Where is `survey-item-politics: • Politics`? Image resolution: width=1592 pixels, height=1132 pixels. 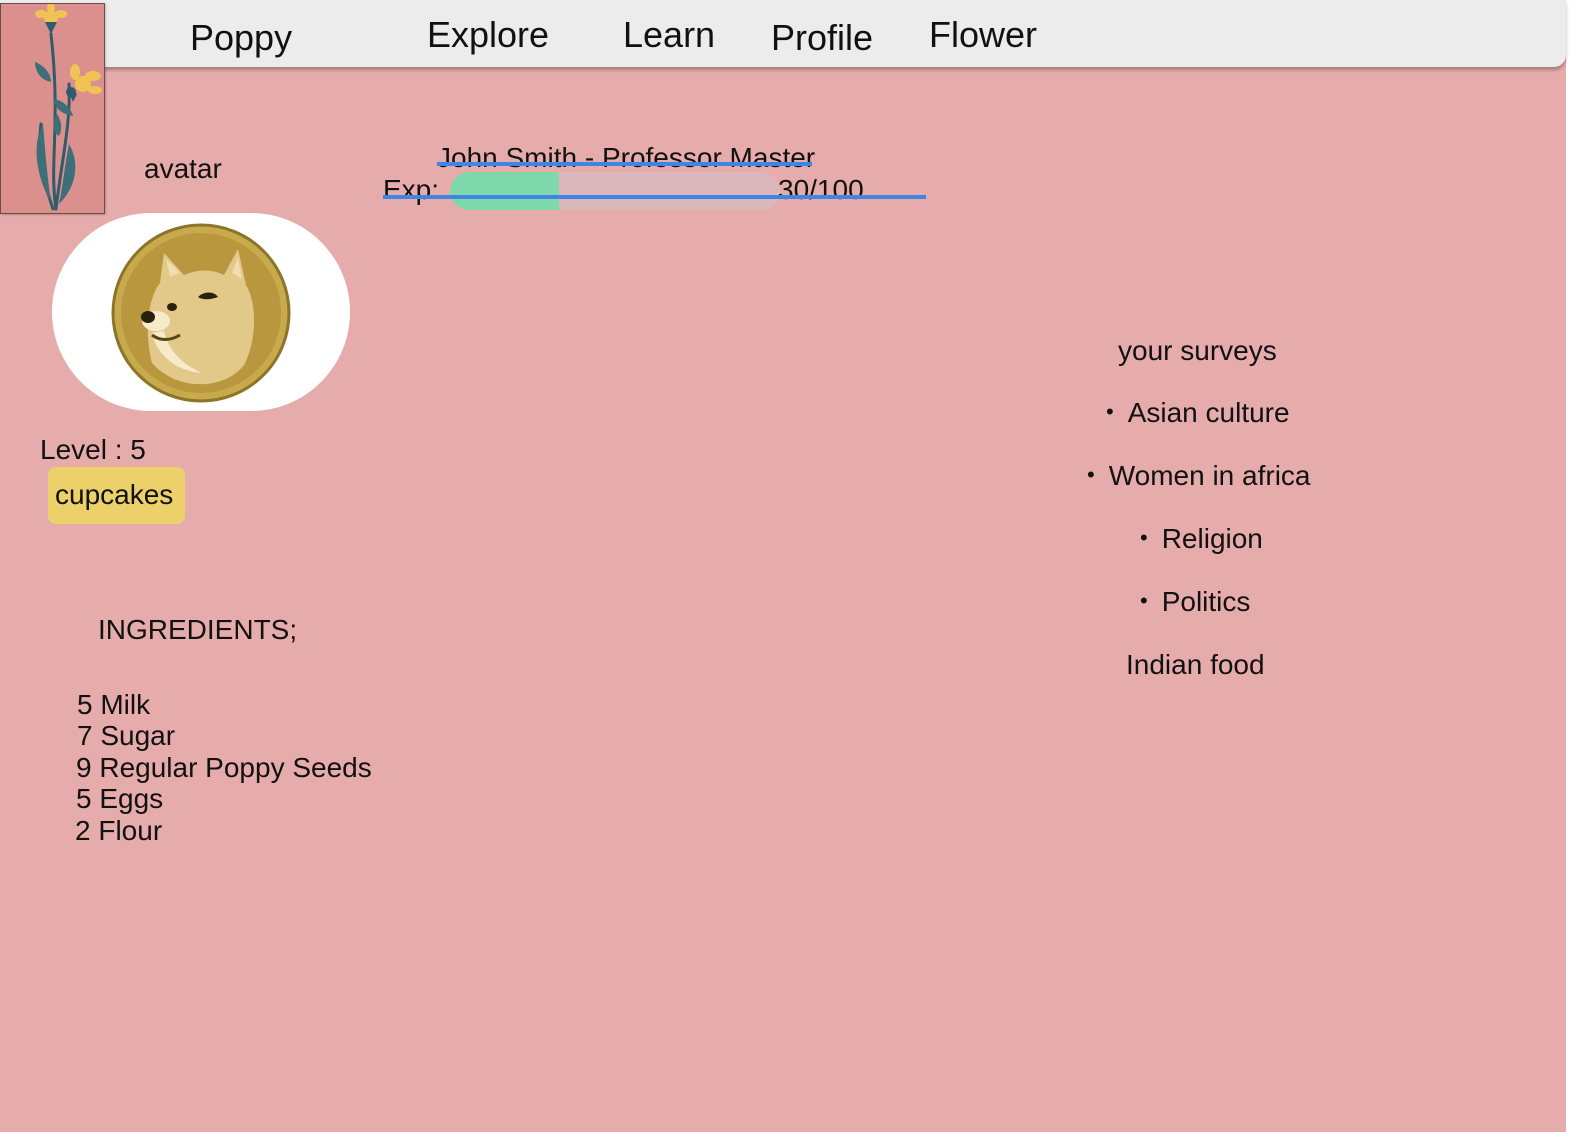
survey-item-politics: • Politics is located at coordinates (1195, 602).